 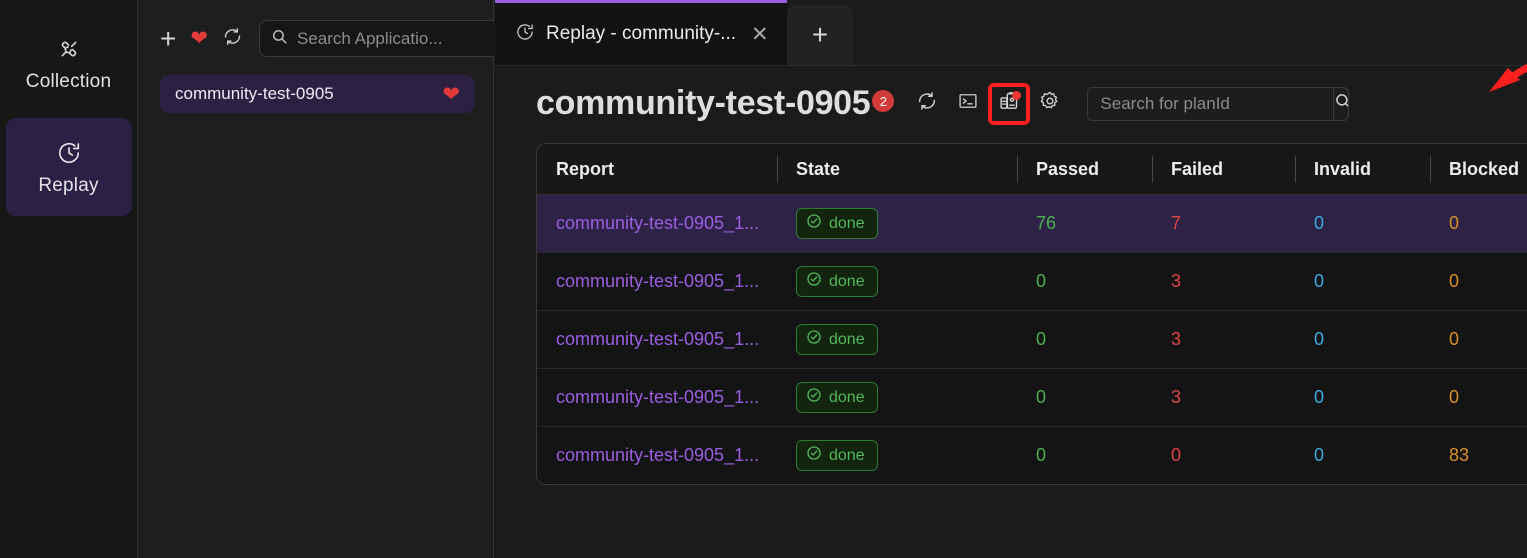 I want to click on plus-icon: +, so click(x=168, y=38).